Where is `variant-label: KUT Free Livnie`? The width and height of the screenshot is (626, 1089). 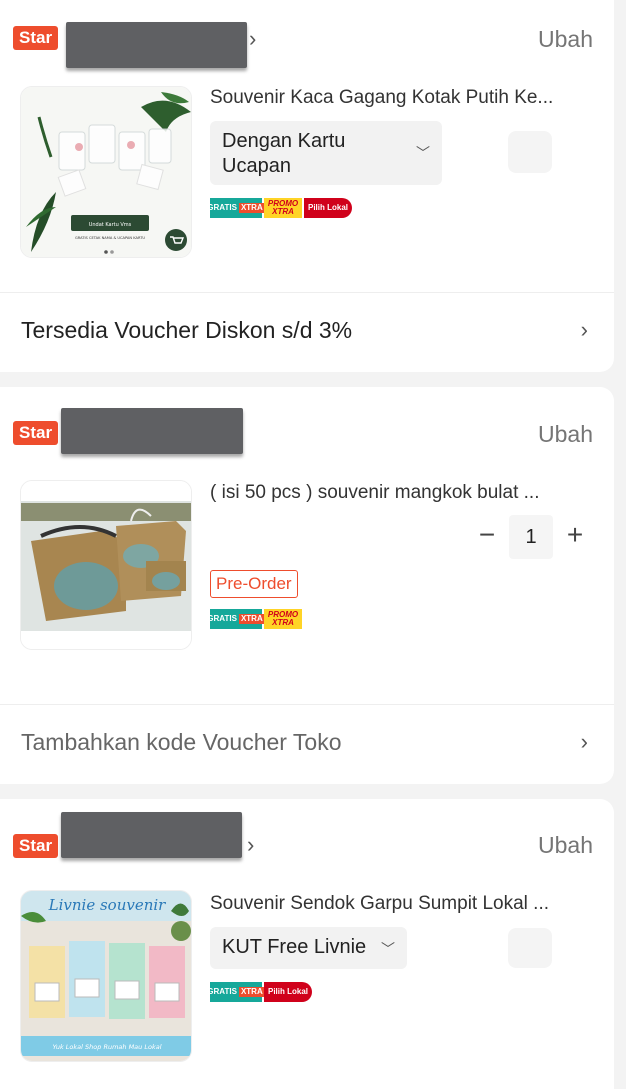
variant-label: KUT Free Livnie is located at coordinates (294, 947).